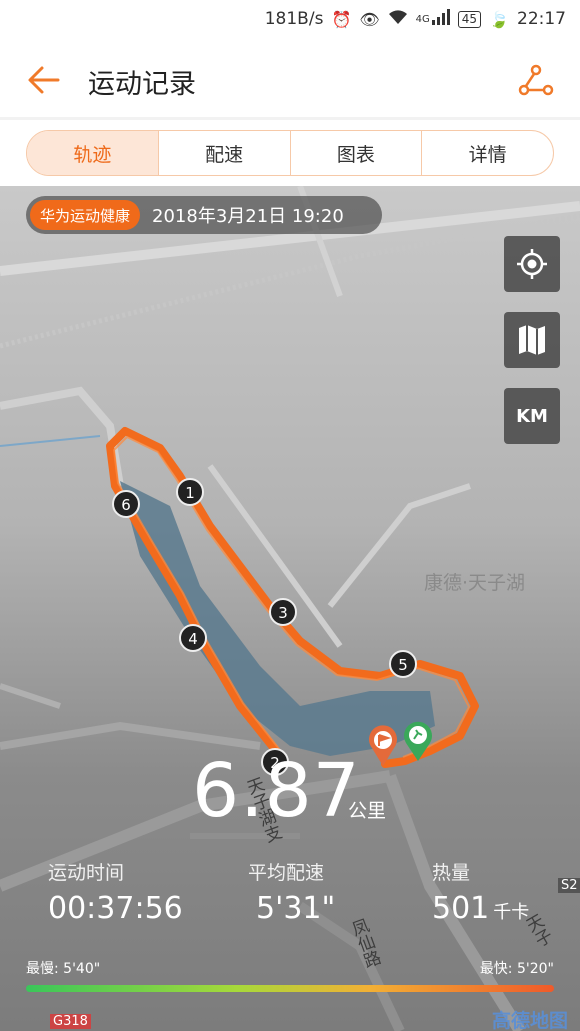  I want to click on map-icon, so click(532, 340).